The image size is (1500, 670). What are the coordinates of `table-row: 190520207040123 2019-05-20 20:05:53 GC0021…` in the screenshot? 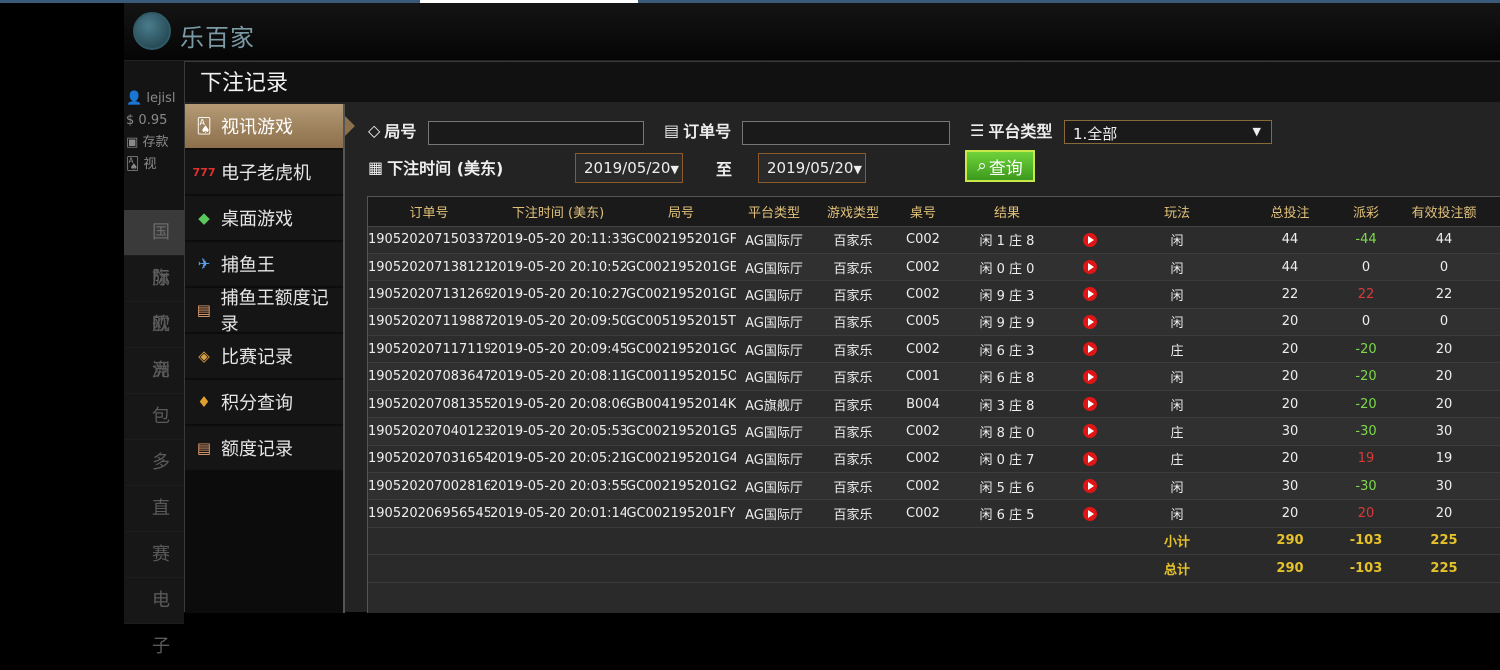 It's located at (934, 431).